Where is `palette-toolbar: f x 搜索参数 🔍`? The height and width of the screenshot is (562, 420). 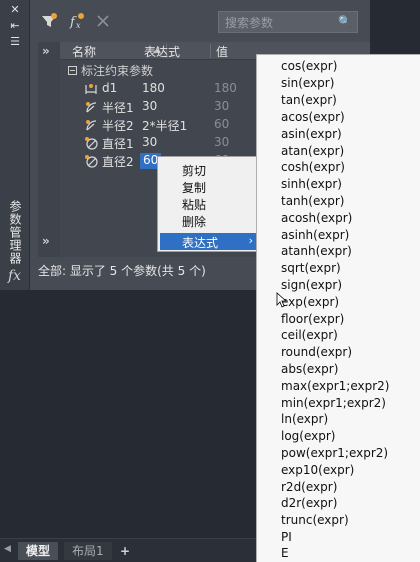 palette-toolbar: f x 搜索参数 🔍 is located at coordinates (200, 20).